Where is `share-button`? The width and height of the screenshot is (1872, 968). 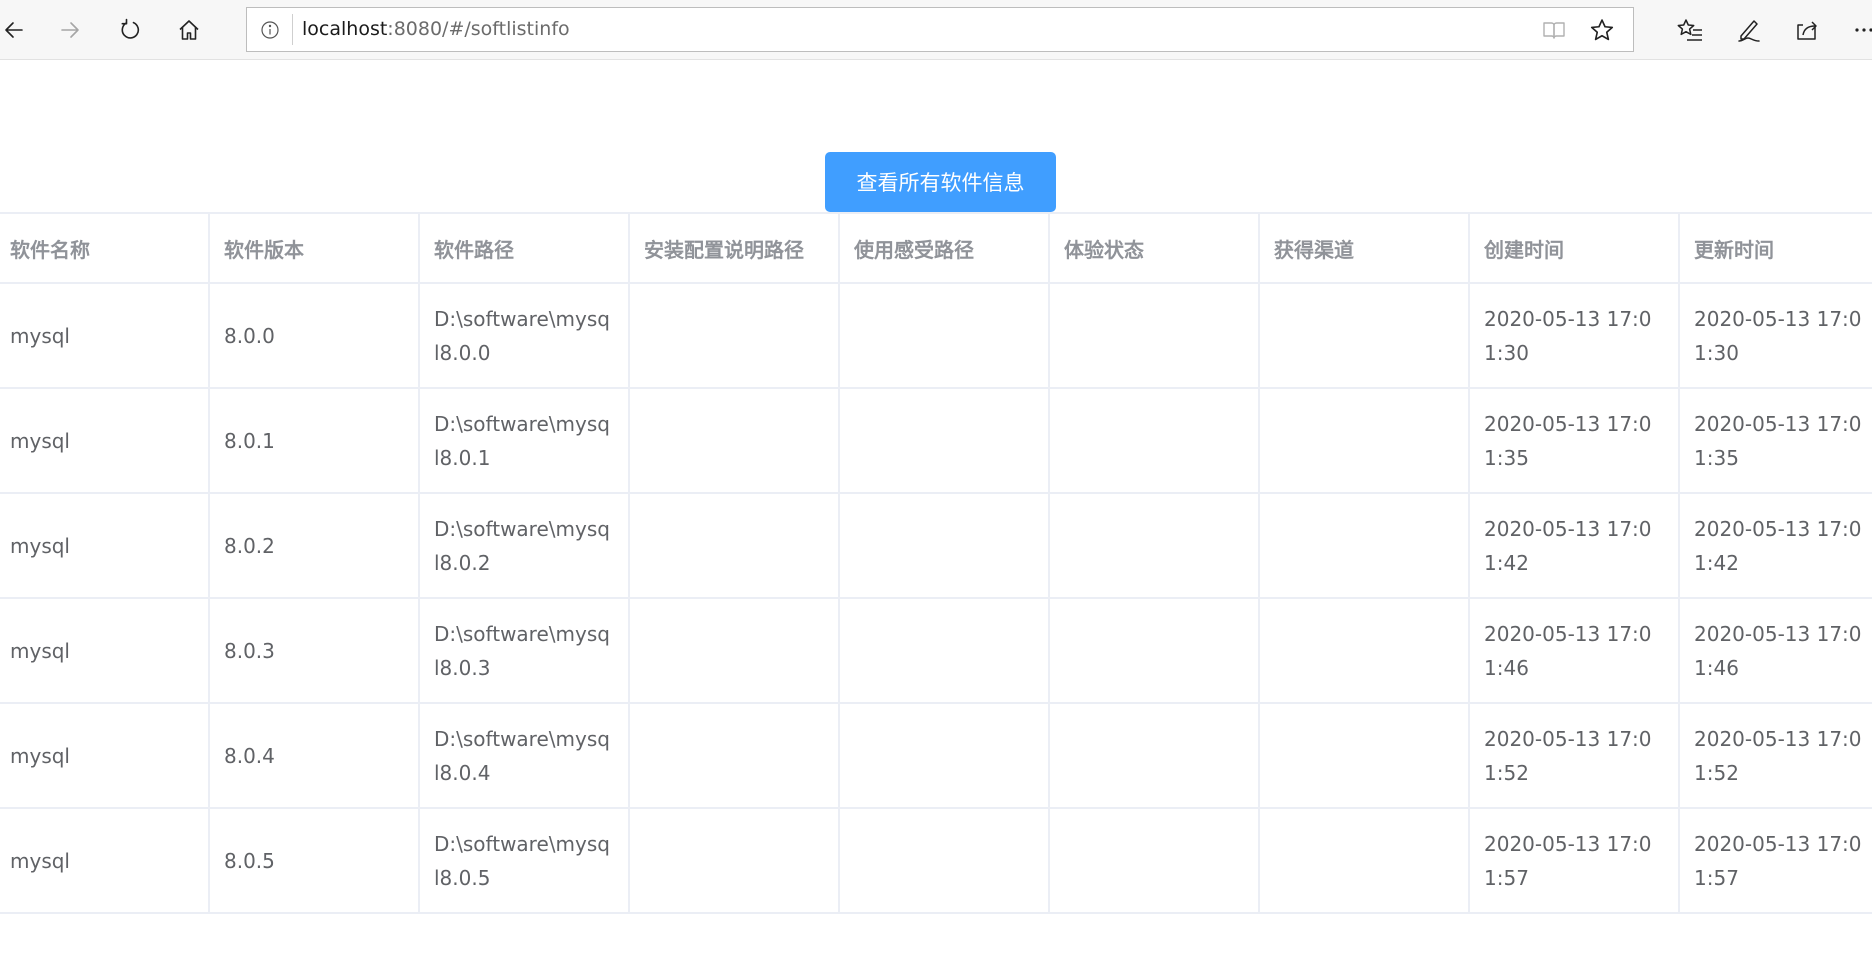
share-button is located at coordinates (1808, 30).